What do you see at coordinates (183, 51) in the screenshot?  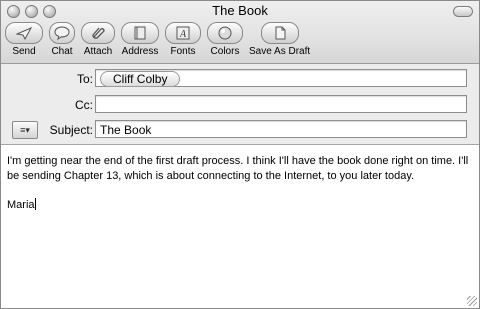 I see `fonts-label: Fonts` at bounding box center [183, 51].